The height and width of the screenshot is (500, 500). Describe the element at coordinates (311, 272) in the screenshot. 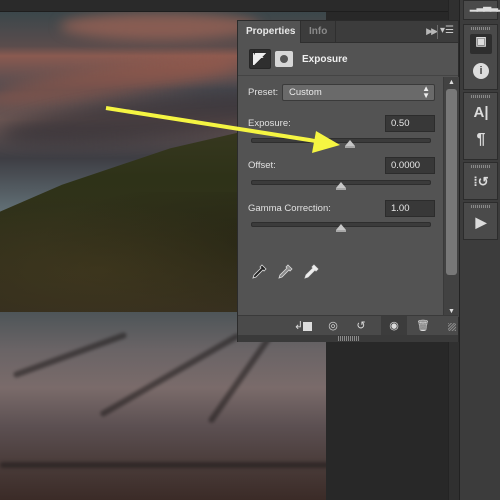

I see `white-point-eyedropper-icon` at that location.